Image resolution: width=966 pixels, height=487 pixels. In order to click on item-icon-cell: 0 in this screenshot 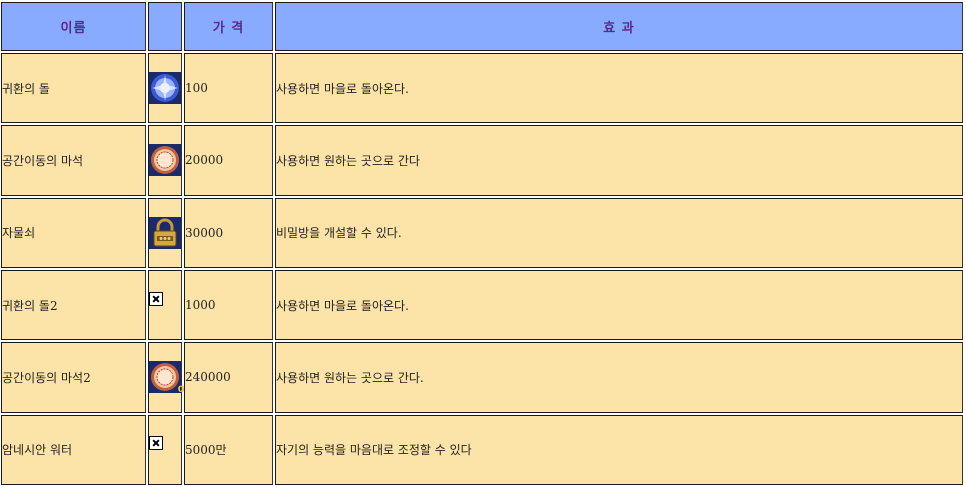, I will do `click(166, 377)`.